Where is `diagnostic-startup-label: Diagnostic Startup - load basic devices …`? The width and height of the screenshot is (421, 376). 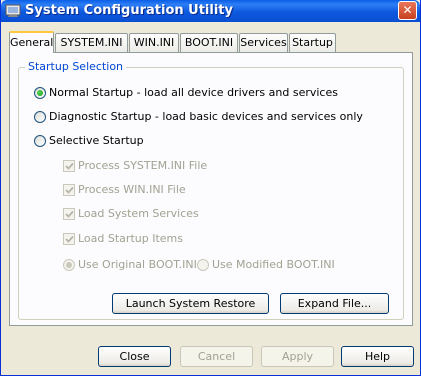
diagnostic-startup-label: Diagnostic Startup - load basic devices … is located at coordinates (206, 116).